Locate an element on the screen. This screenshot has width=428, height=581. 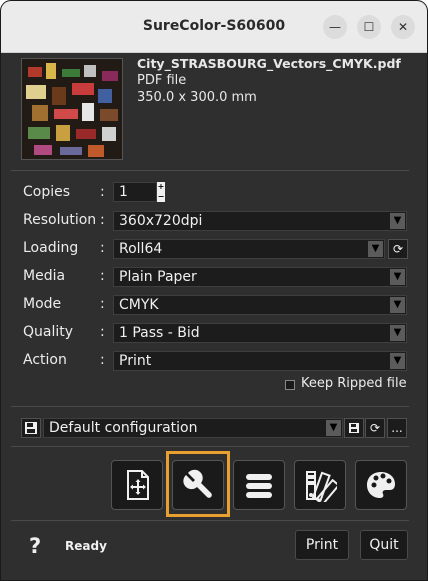
queue-list-button is located at coordinates (259, 485).